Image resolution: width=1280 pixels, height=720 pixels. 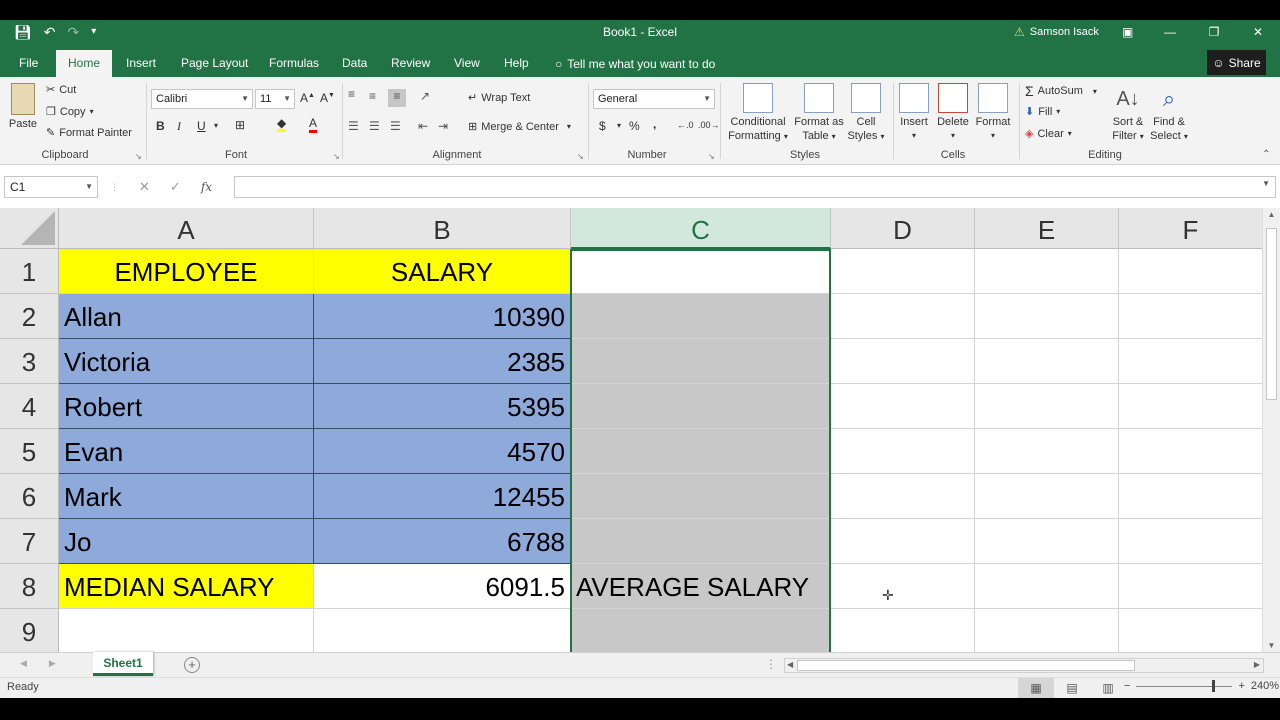 I want to click on column-header-e: E, so click(x=1047, y=228).